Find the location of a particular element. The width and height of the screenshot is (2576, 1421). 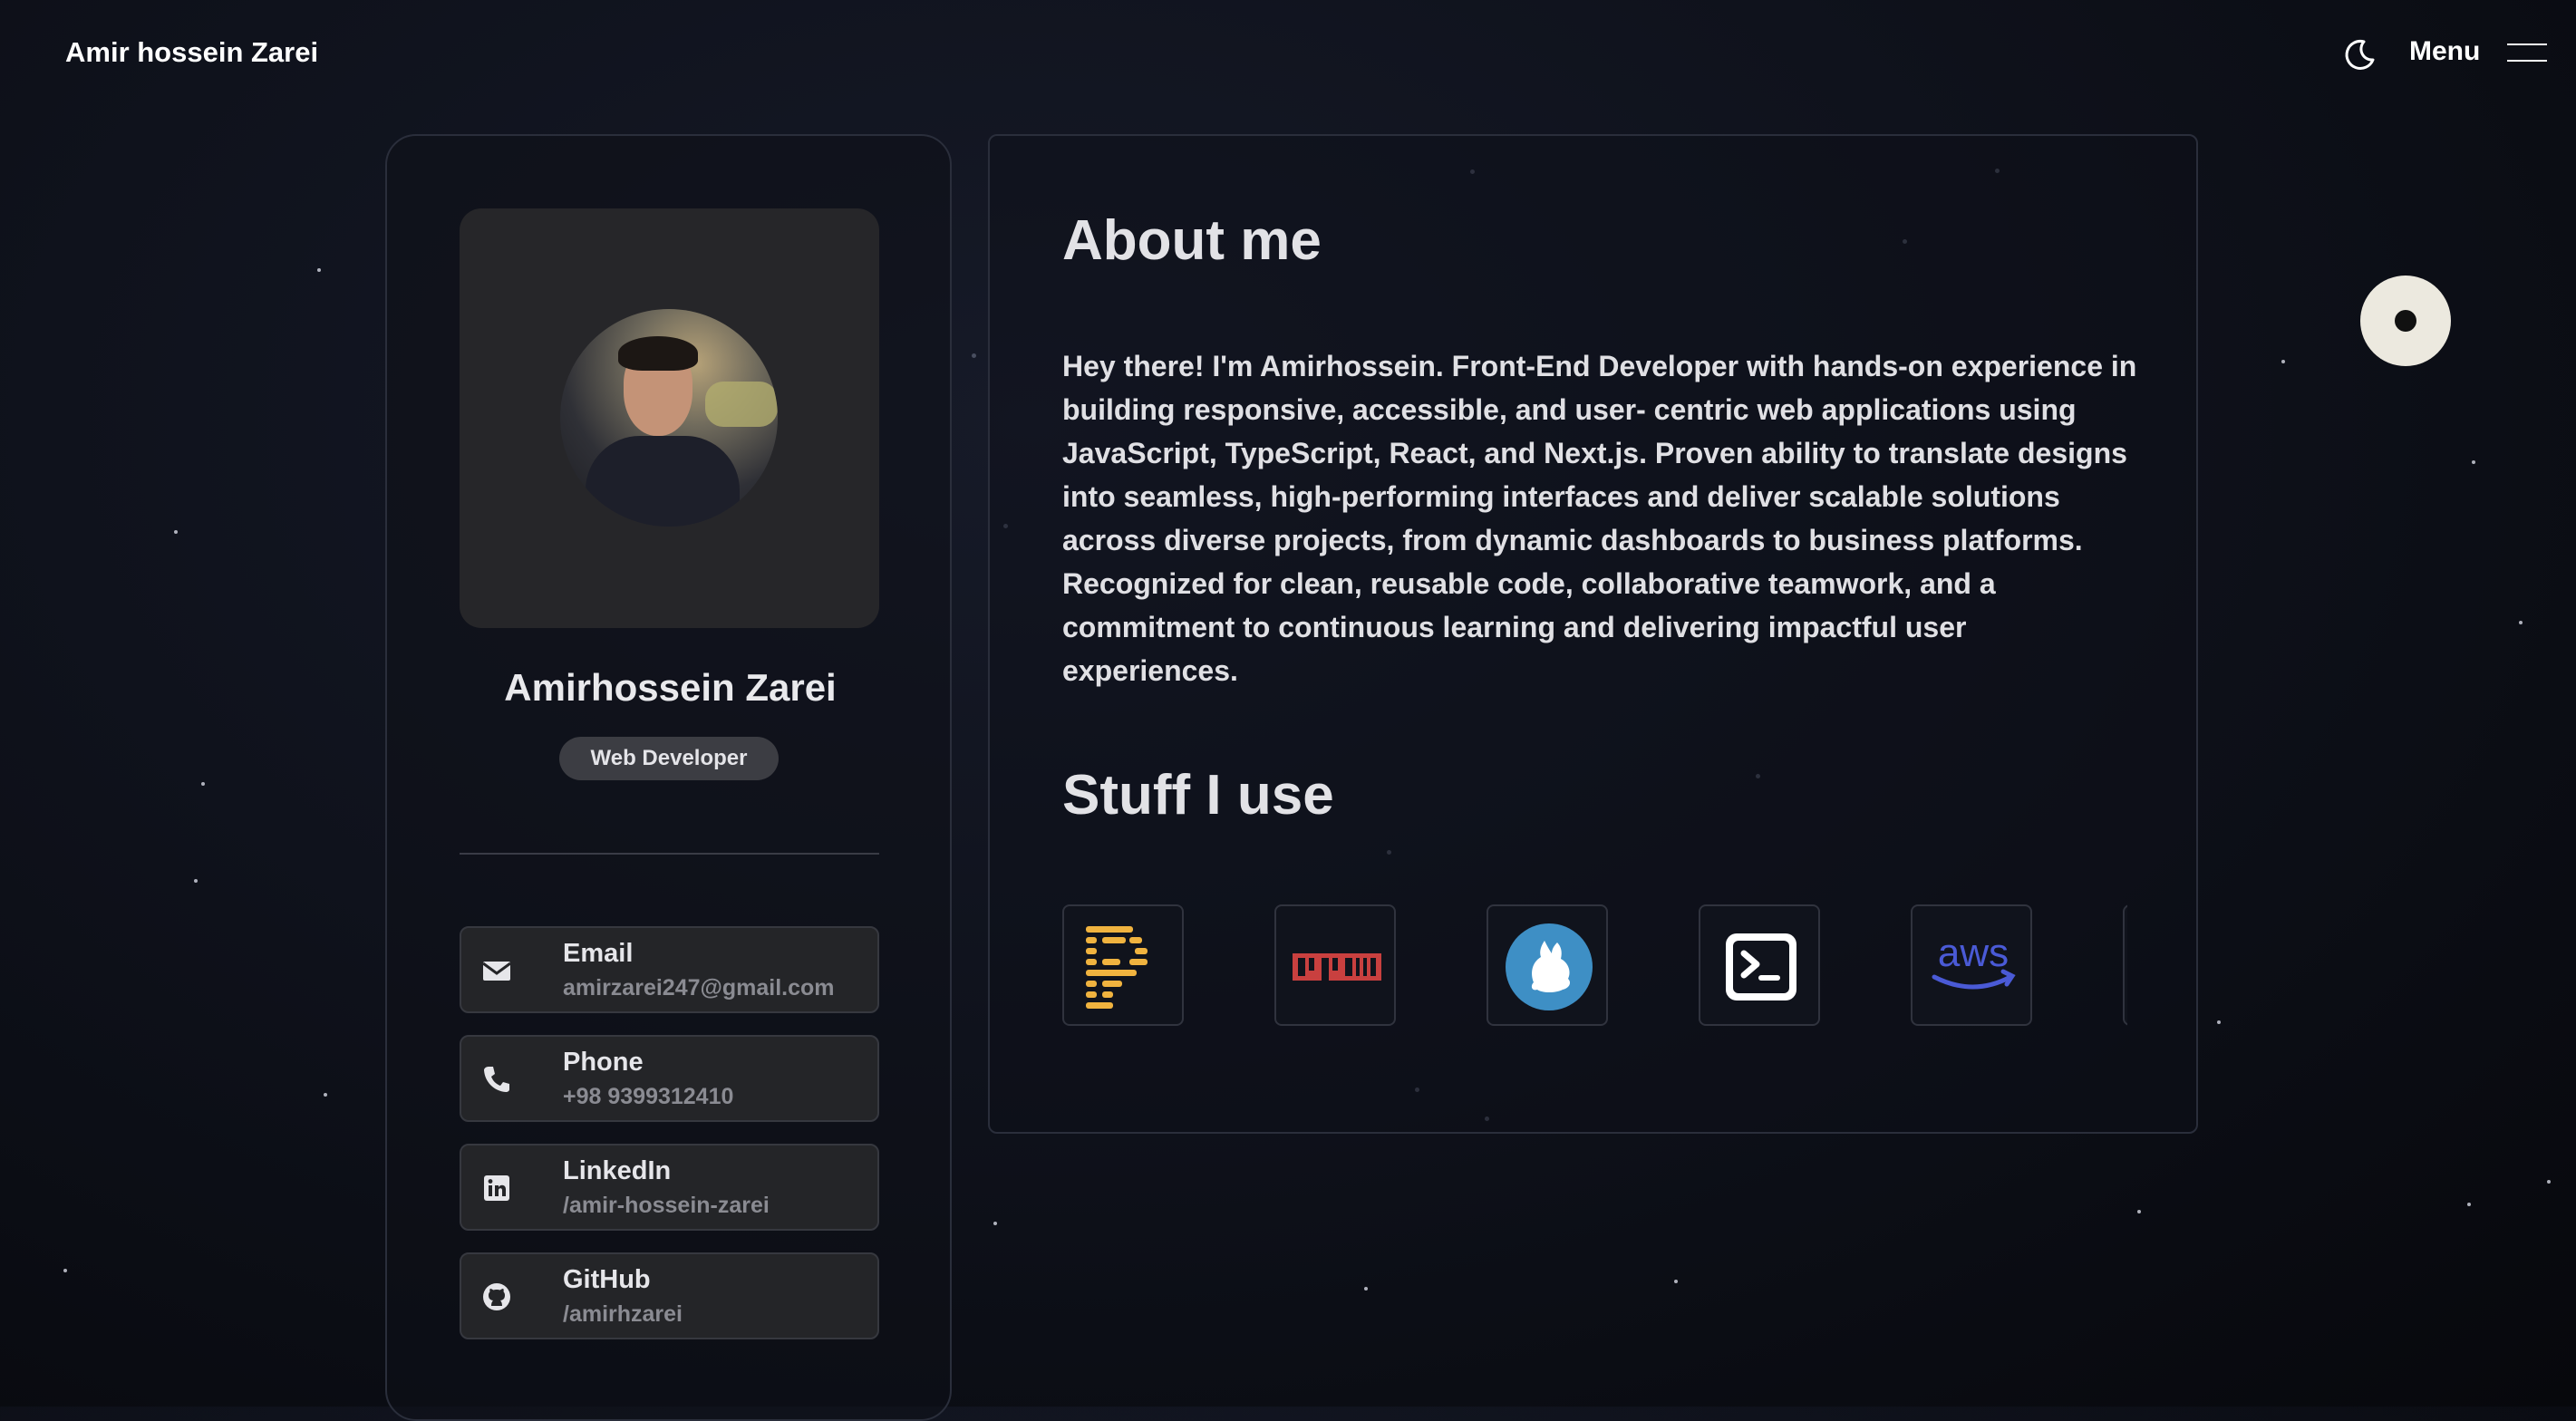

stuff-heading: Stuff I use is located at coordinates (1198, 795).